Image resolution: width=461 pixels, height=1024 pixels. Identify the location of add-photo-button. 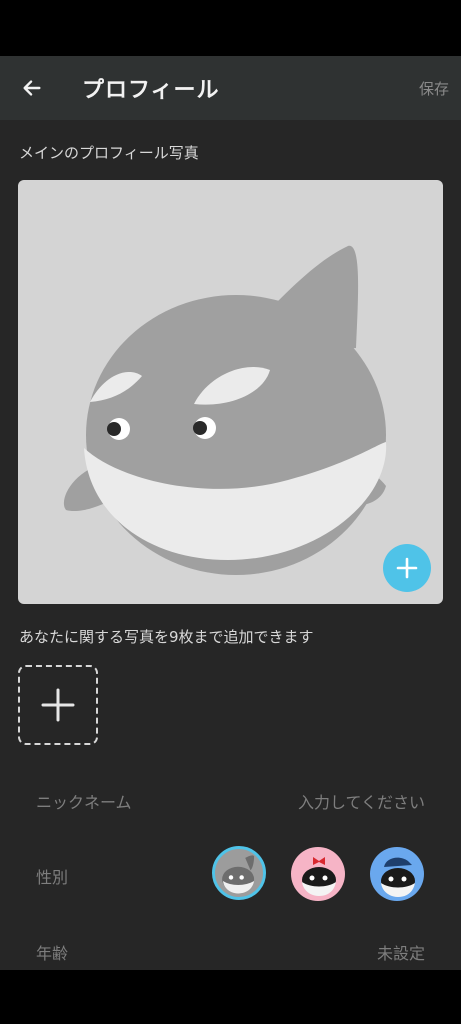
(58, 705).